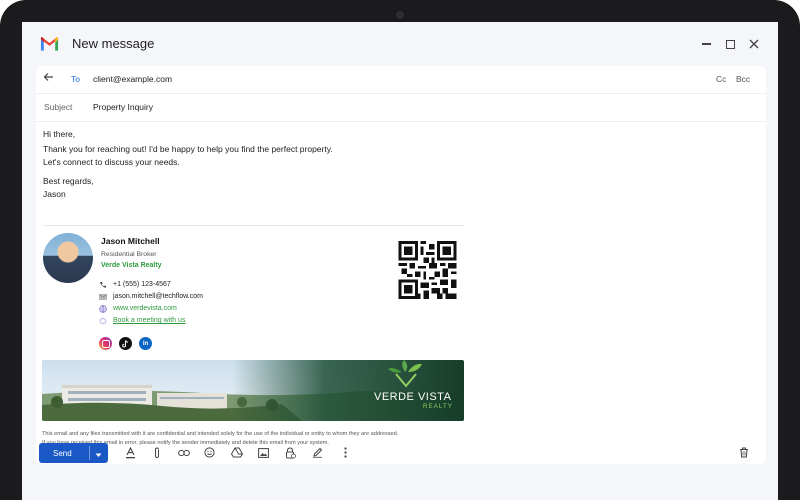 The image size is (800, 500). I want to click on send-button: Send, so click(73, 453).